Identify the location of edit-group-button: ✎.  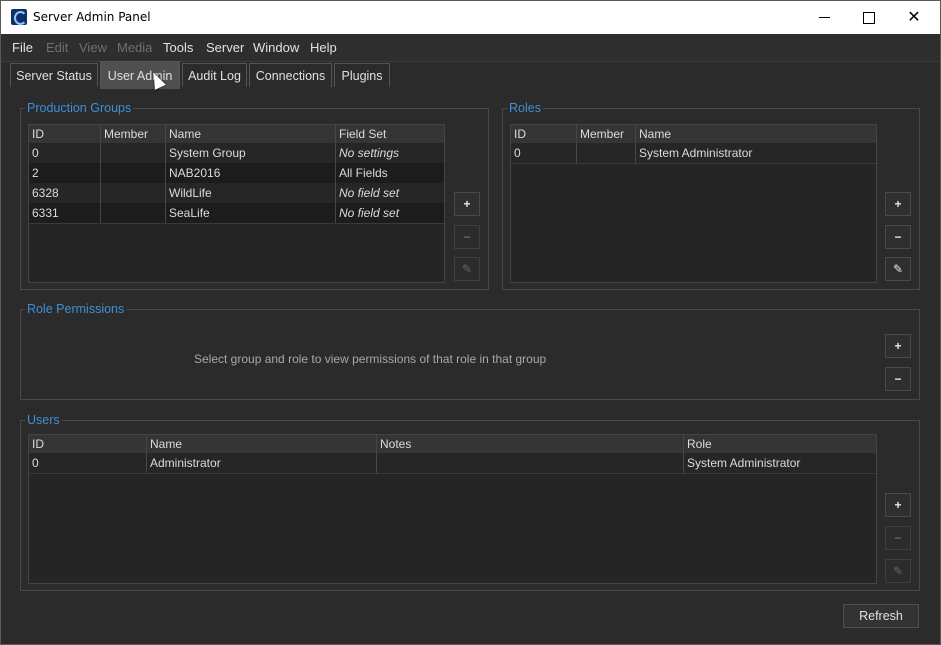
(467, 269).